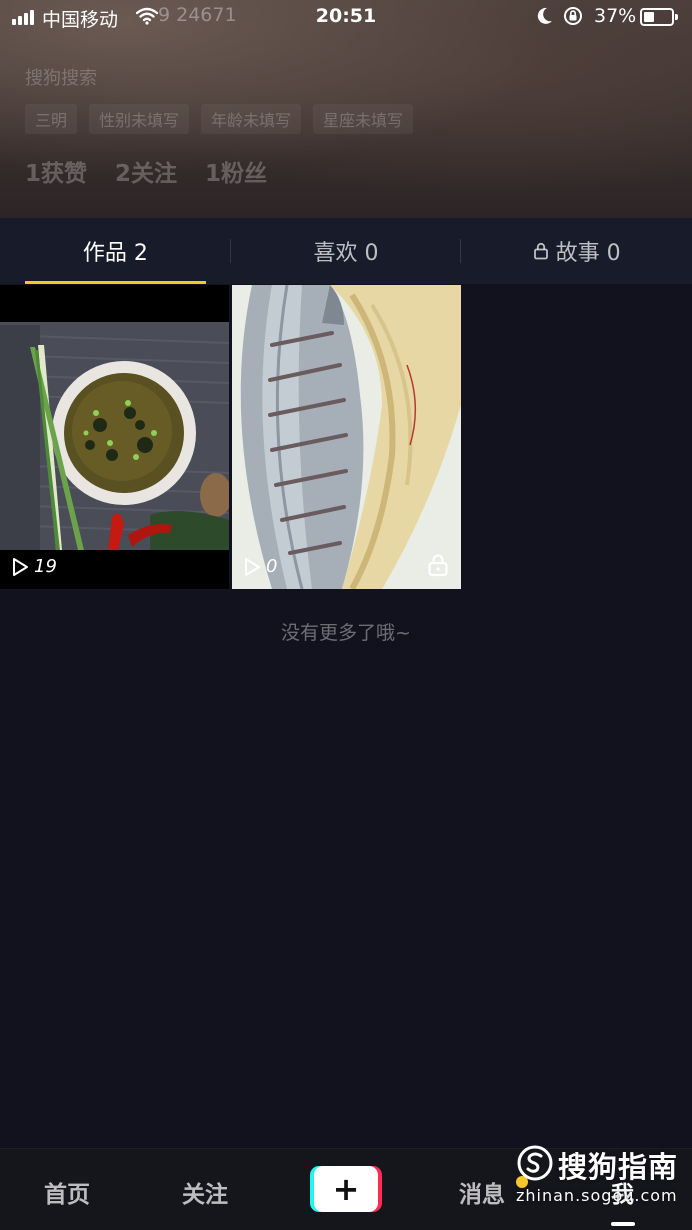 Image resolution: width=692 pixels, height=1230 pixels. I want to click on play-count-value: 0, so click(272, 566).